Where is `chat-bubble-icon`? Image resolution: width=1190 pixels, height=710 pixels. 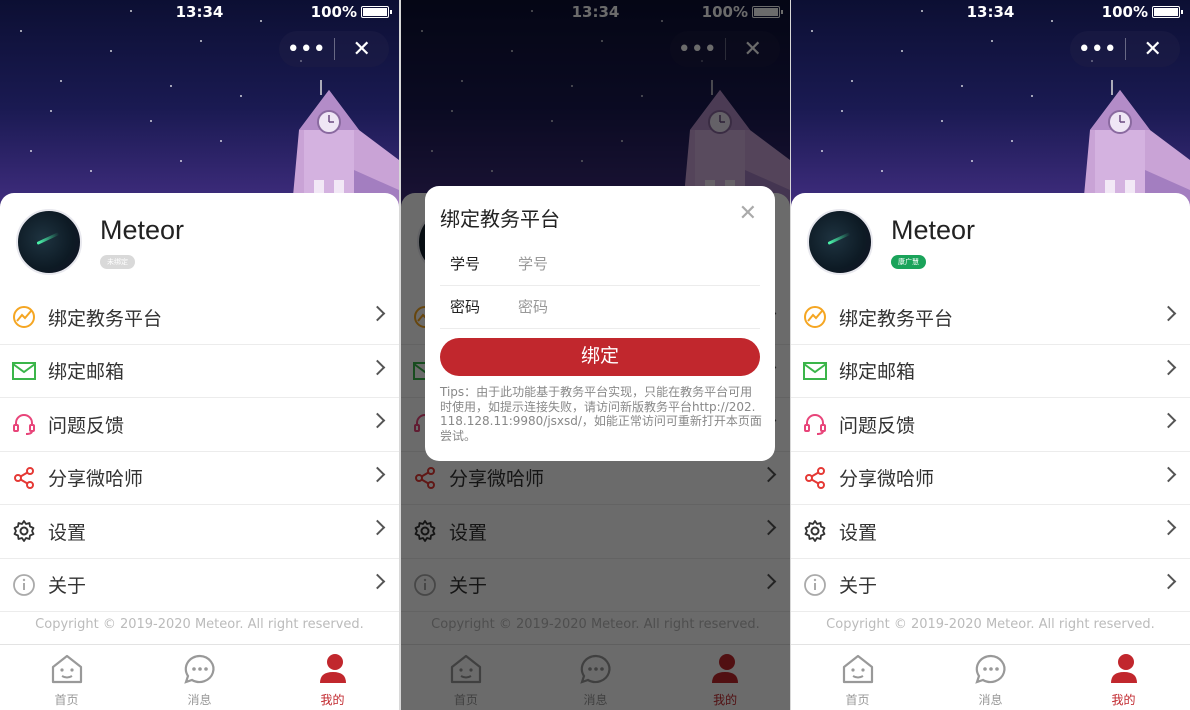
chat-bubble-icon is located at coordinates (200, 671).